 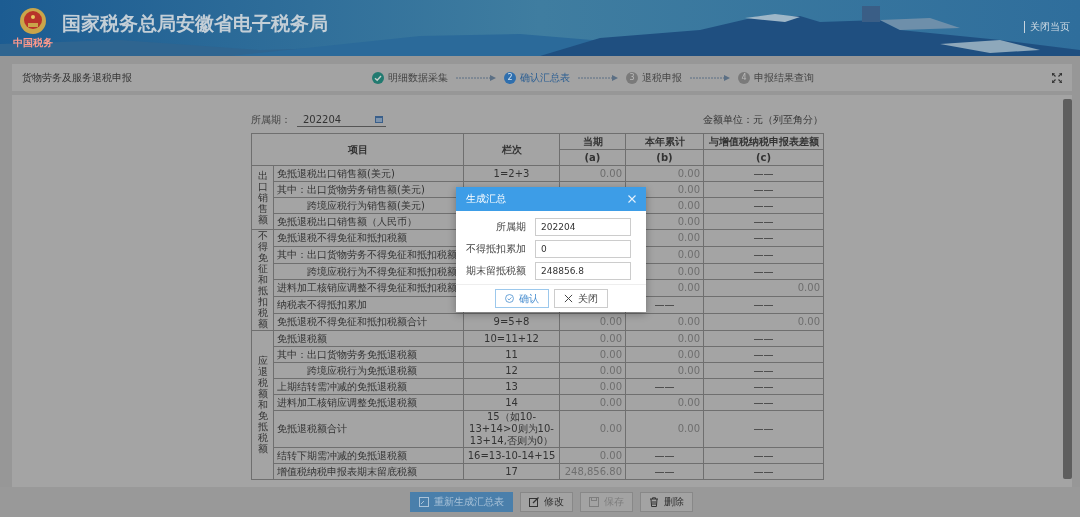 I want to click on table-cell: 9=5+8, so click(x=511, y=322).